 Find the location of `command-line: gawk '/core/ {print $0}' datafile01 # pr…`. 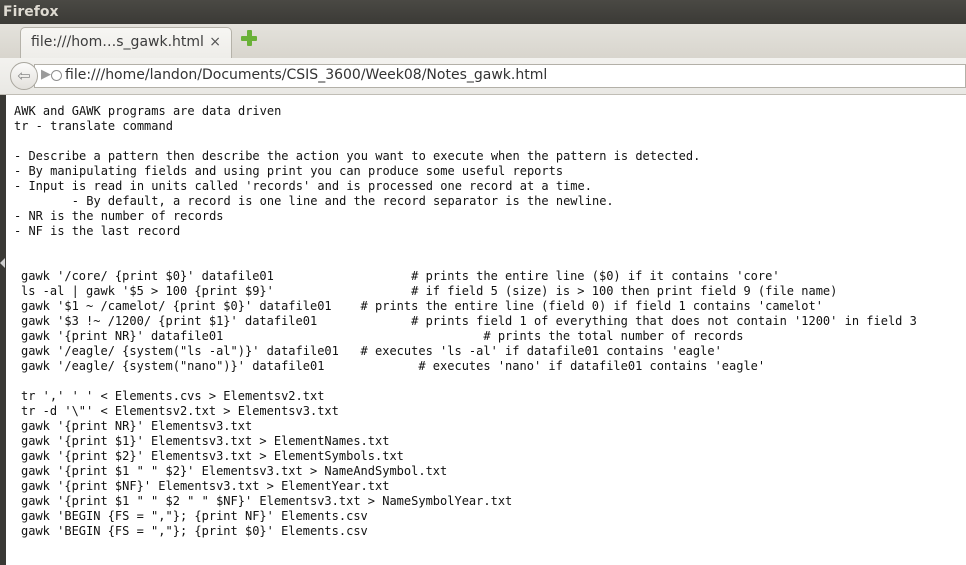

command-line: gawk '/core/ {print $0}' datafile01 # pr… is located at coordinates (400, 276).